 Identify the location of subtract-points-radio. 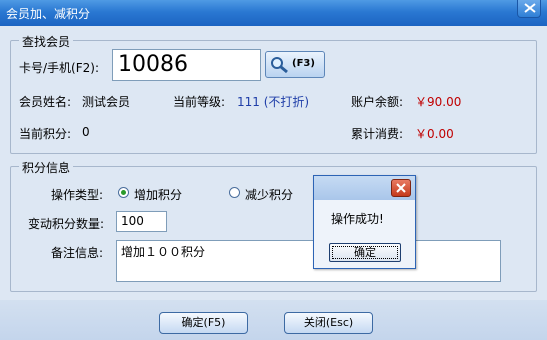
(234, 192).